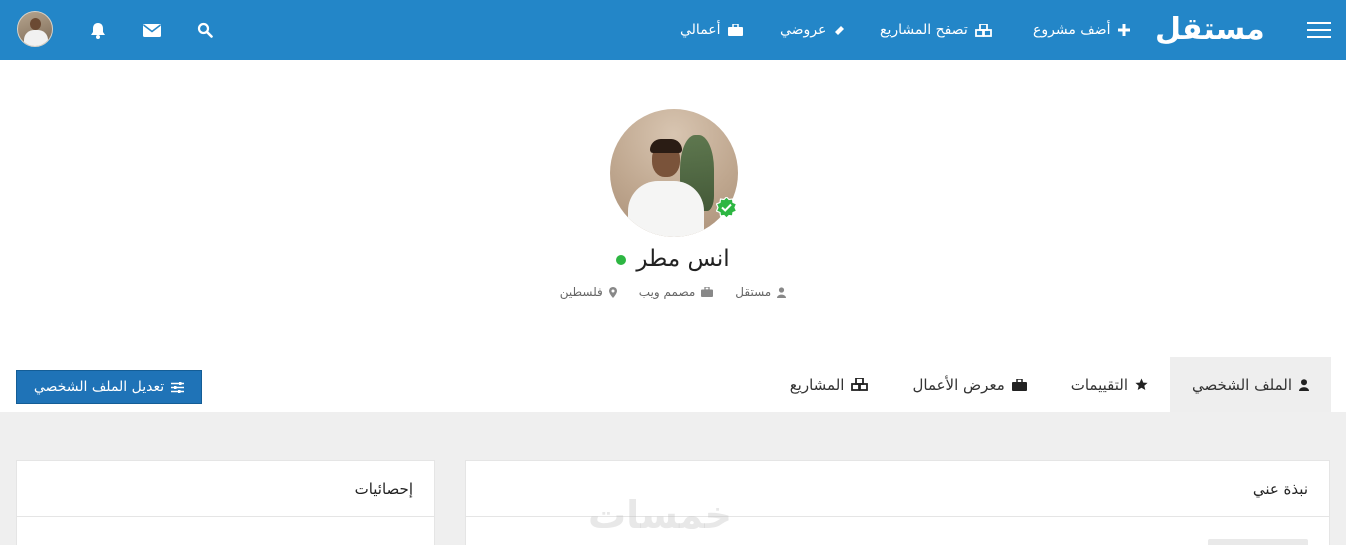 The width and height of the screenshot is (1346, 545). Describe the element at coordinates (1099, 384) in the screenshot. I see `tab-reviews-label: التقييمات` at that location.